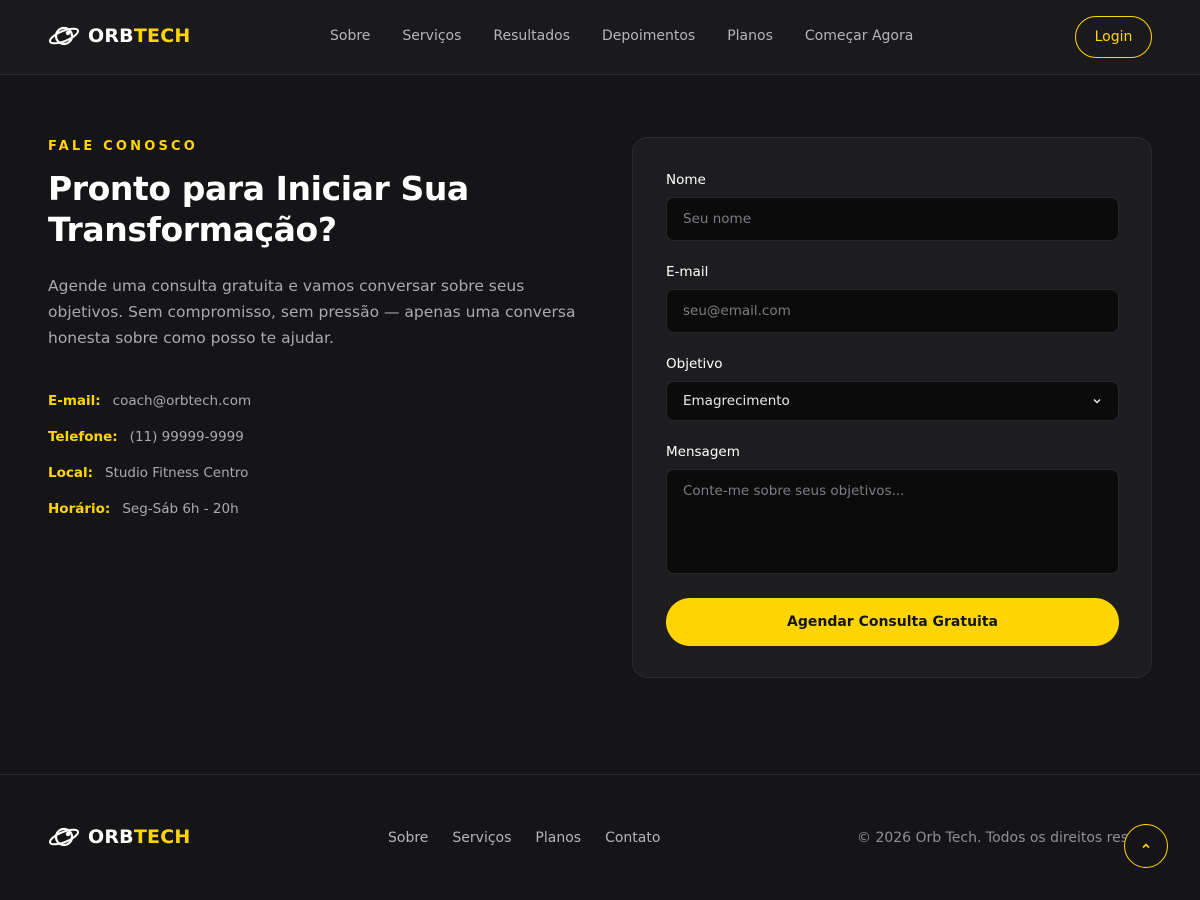  I want to click on contact-item-phone: Telefone: (11) 99999-9999, so click(149, 437).